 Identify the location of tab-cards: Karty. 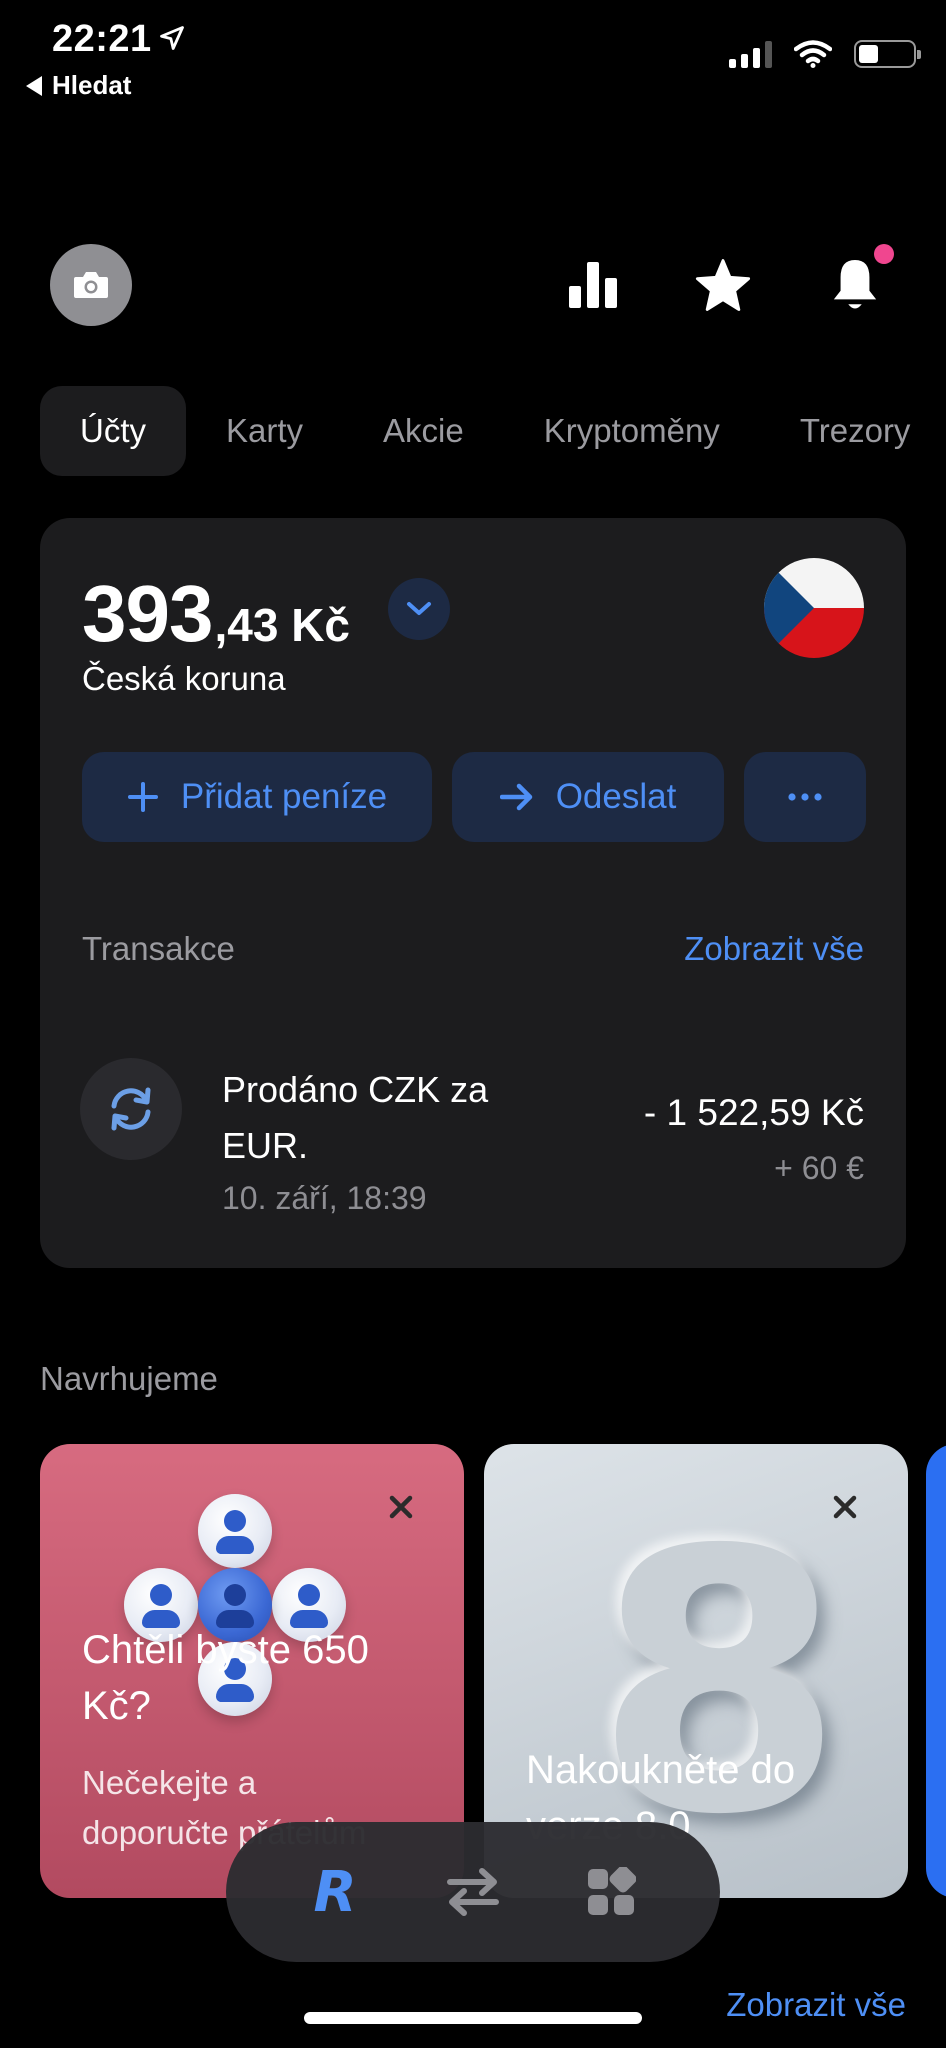
(264, 431).